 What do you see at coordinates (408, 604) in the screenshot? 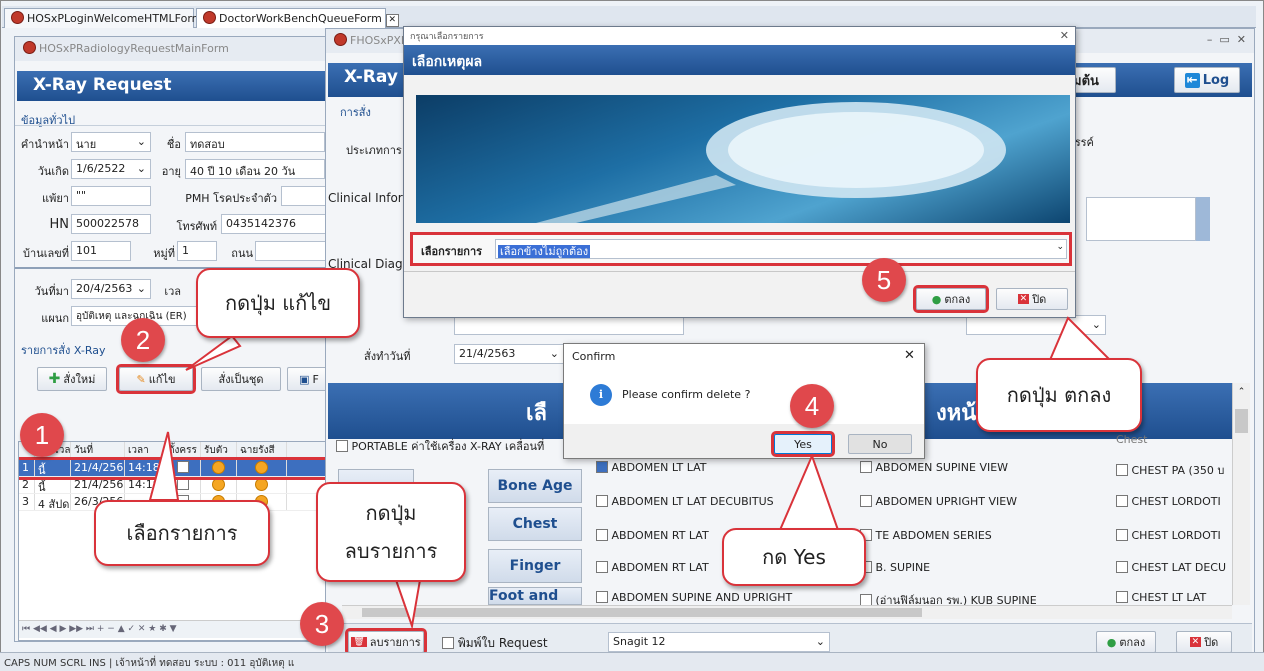
I see `pointer-delete` at bounding box center [408, 604].